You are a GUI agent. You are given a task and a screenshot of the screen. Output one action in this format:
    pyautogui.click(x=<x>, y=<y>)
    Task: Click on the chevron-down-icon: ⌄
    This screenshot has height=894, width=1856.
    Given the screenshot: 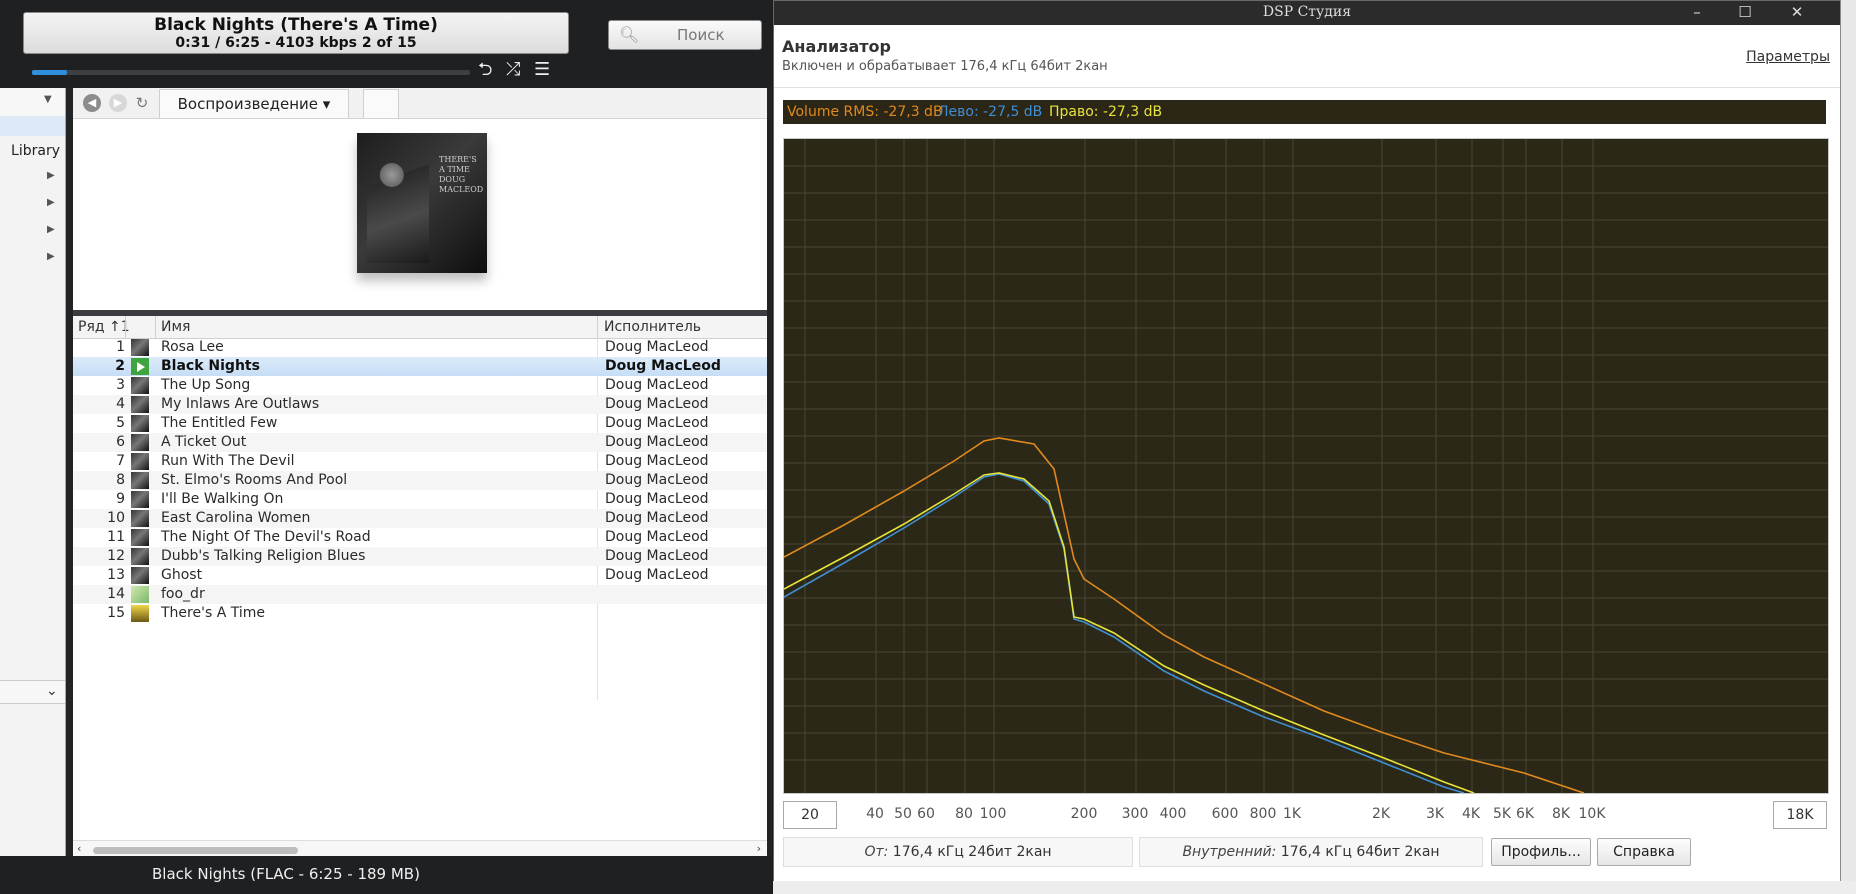 What is the action you would take?
    pyautogui.click(x=52, y=691)
    